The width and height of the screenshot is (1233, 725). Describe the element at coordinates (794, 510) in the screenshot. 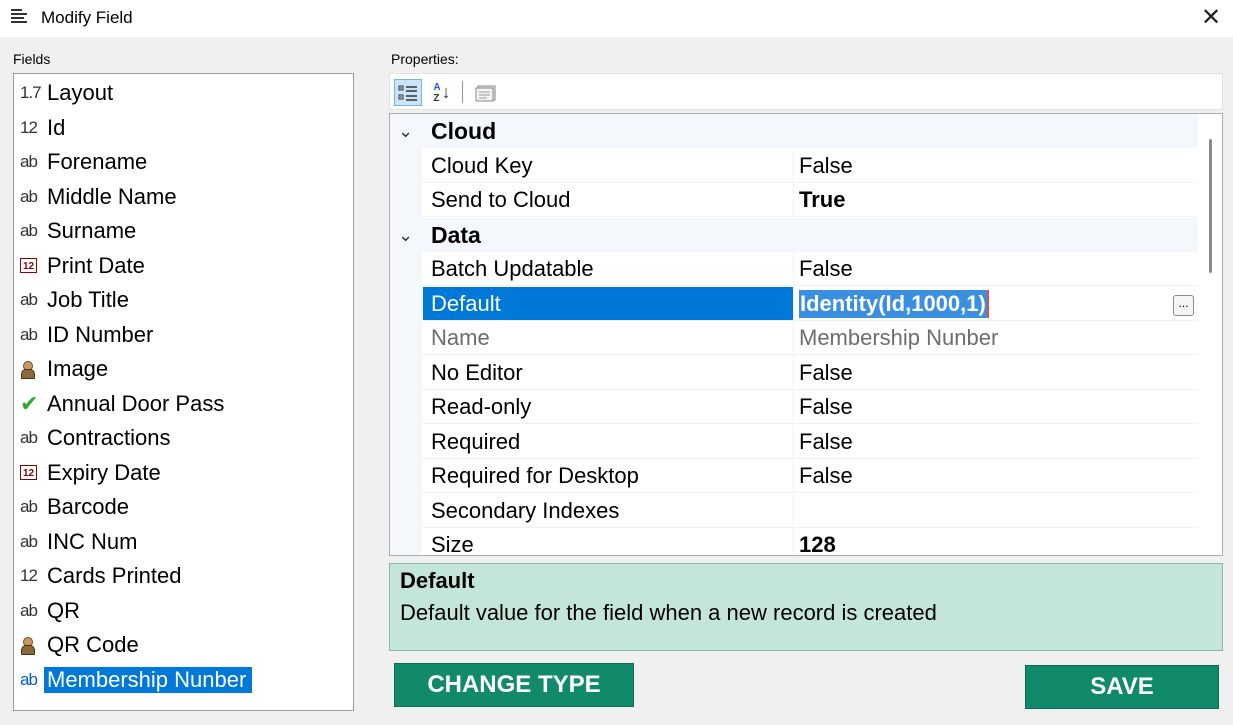

I see `property-row: Secondary Indexes` at that location.